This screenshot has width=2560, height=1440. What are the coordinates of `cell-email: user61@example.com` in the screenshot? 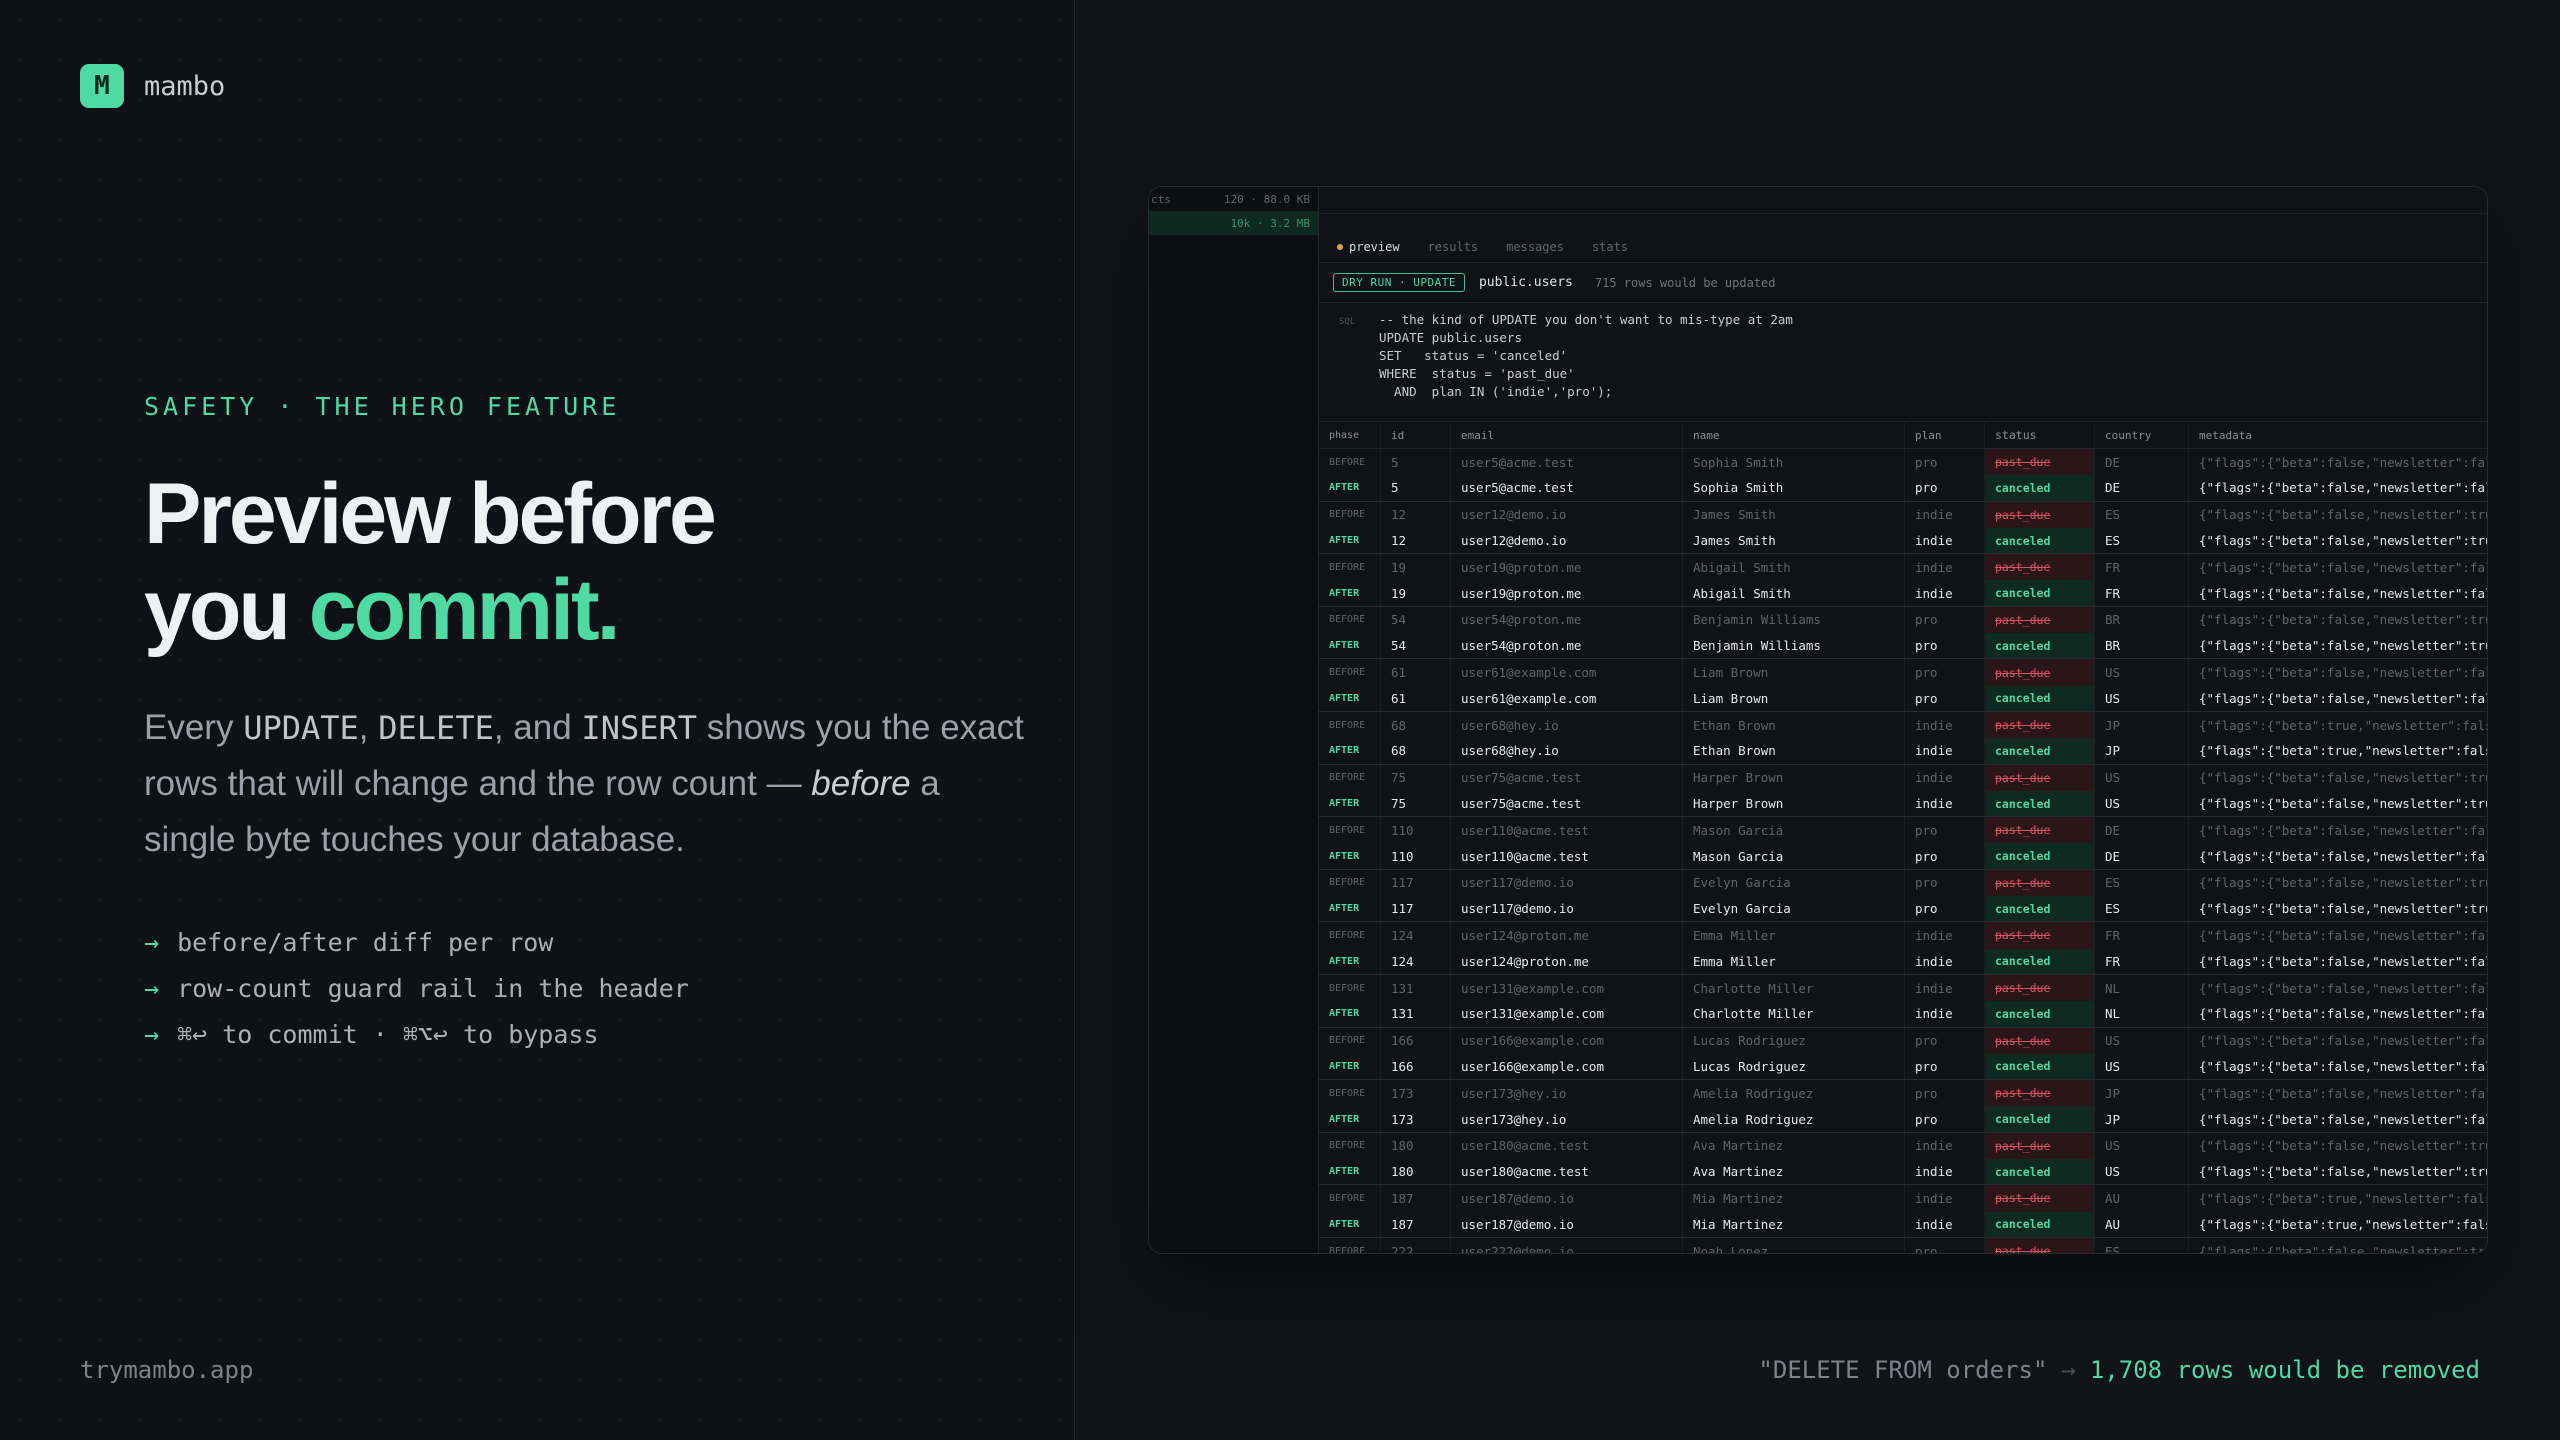 It's located at (1567, 672).